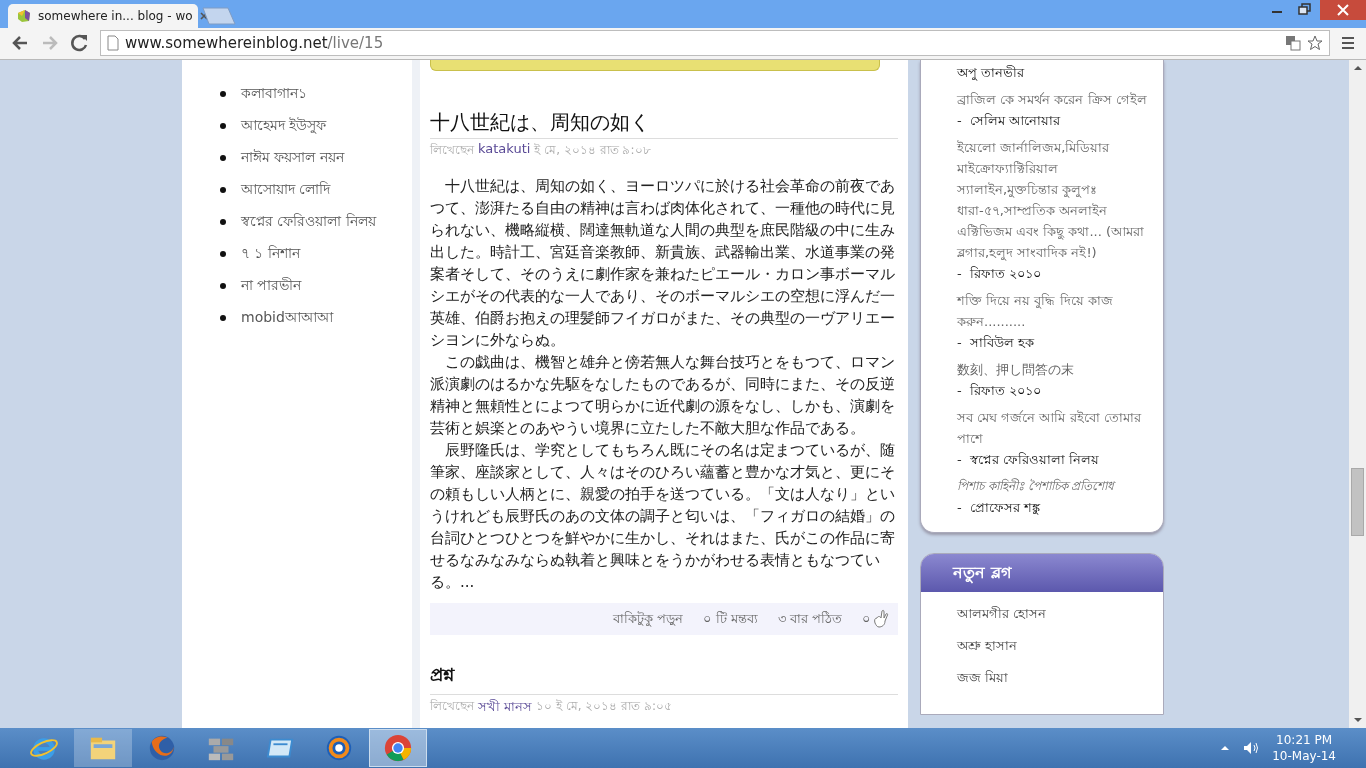 The height and width of the screenshot is (768, 1366). I want to click on address-bar: www.somewhereinblog.net/live/15, so click(715, 43).